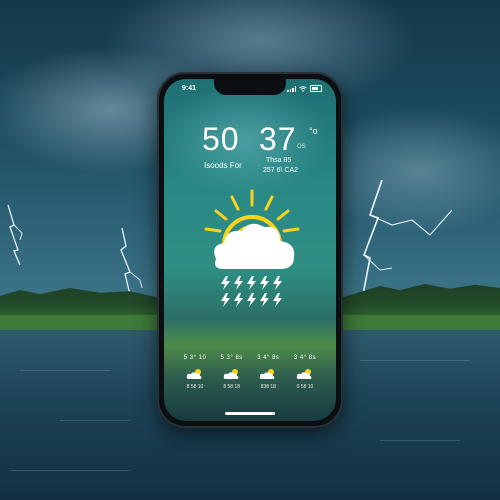 Image resolution: width=500 pixels, height=500 pixels. I want to click on status-icons, so click(304, 88).